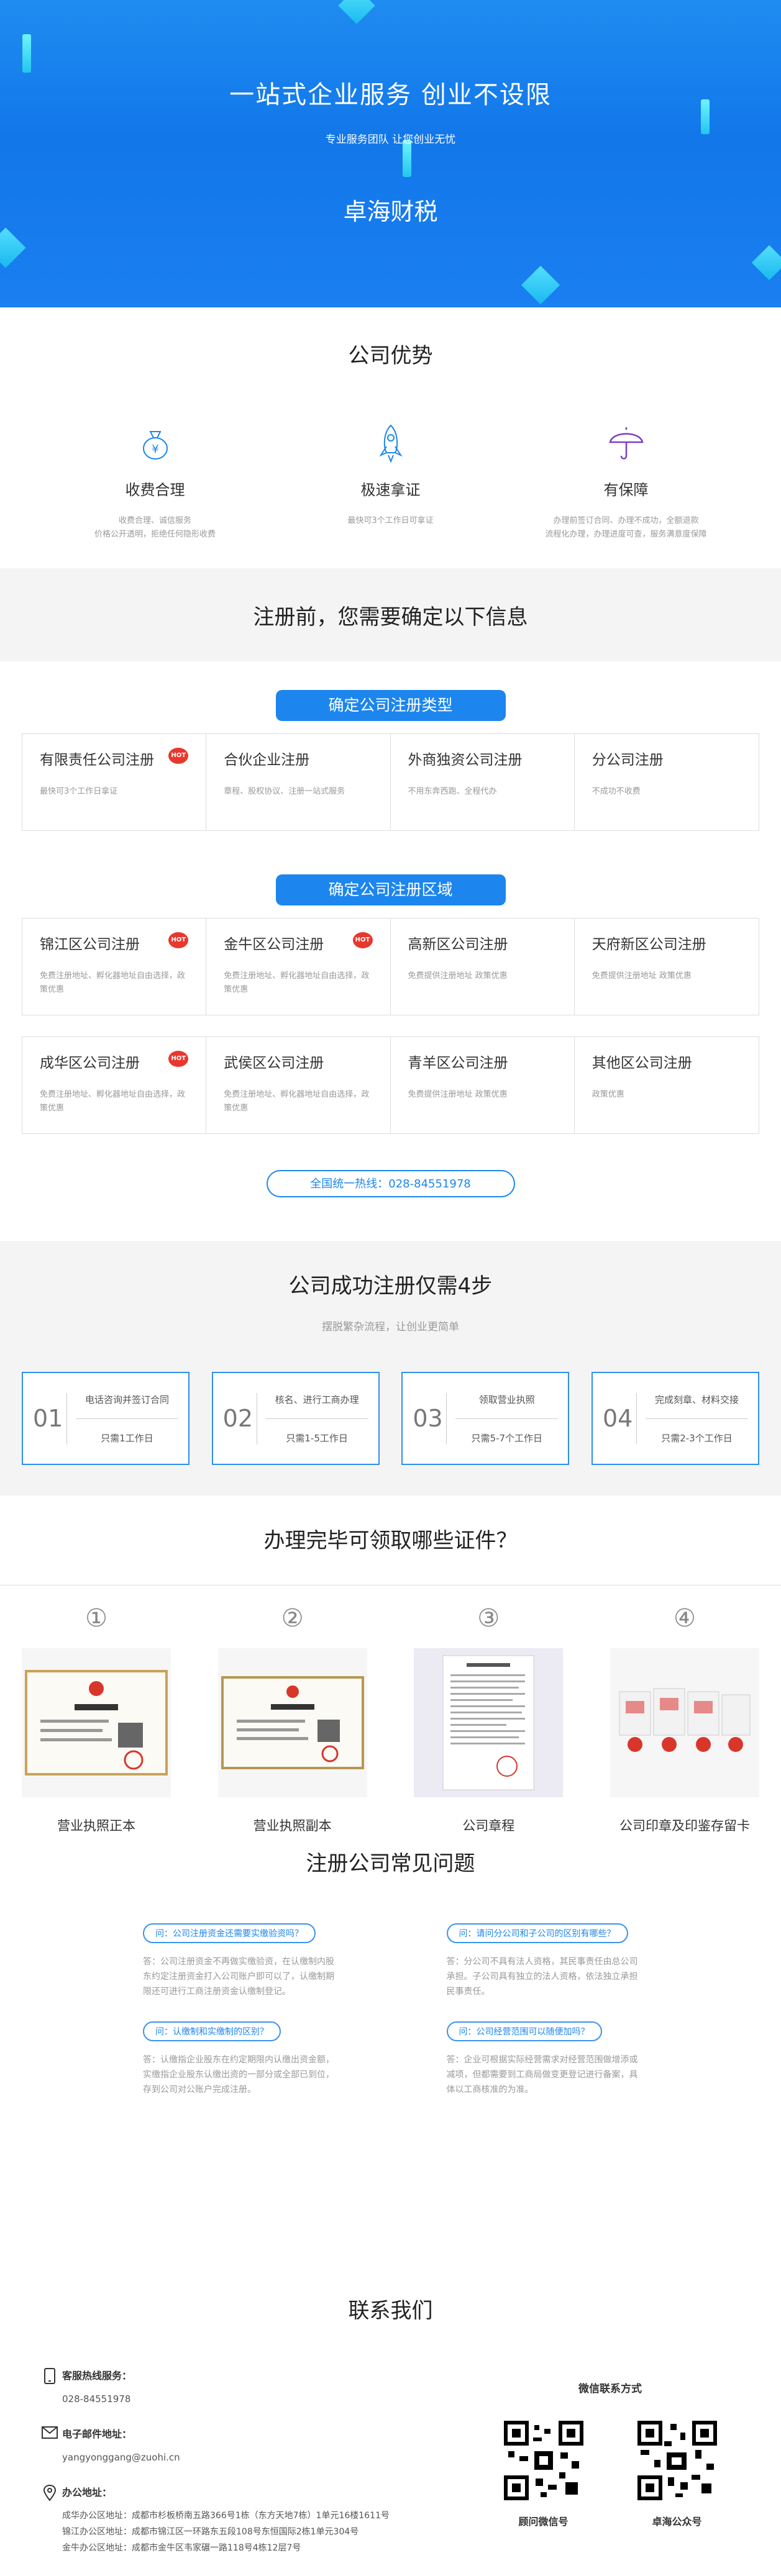 This screenshot has height=2576, width=781. What do you see at coordinates (627, 760) in the screenshot?
I see `card-title: 分公司注册` at bounding box center [627, 760].